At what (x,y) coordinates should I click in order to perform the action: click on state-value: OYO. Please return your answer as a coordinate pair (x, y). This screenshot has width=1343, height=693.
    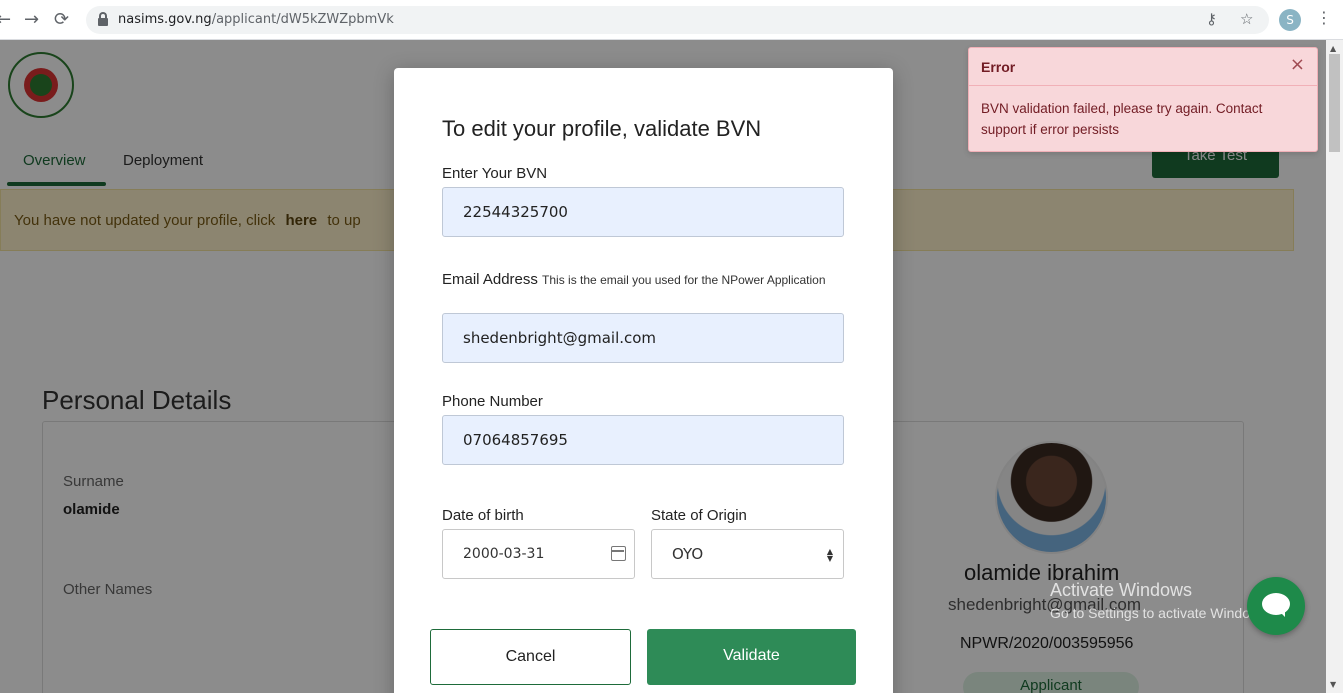
    Looking at the image, I should click on (688, 554).